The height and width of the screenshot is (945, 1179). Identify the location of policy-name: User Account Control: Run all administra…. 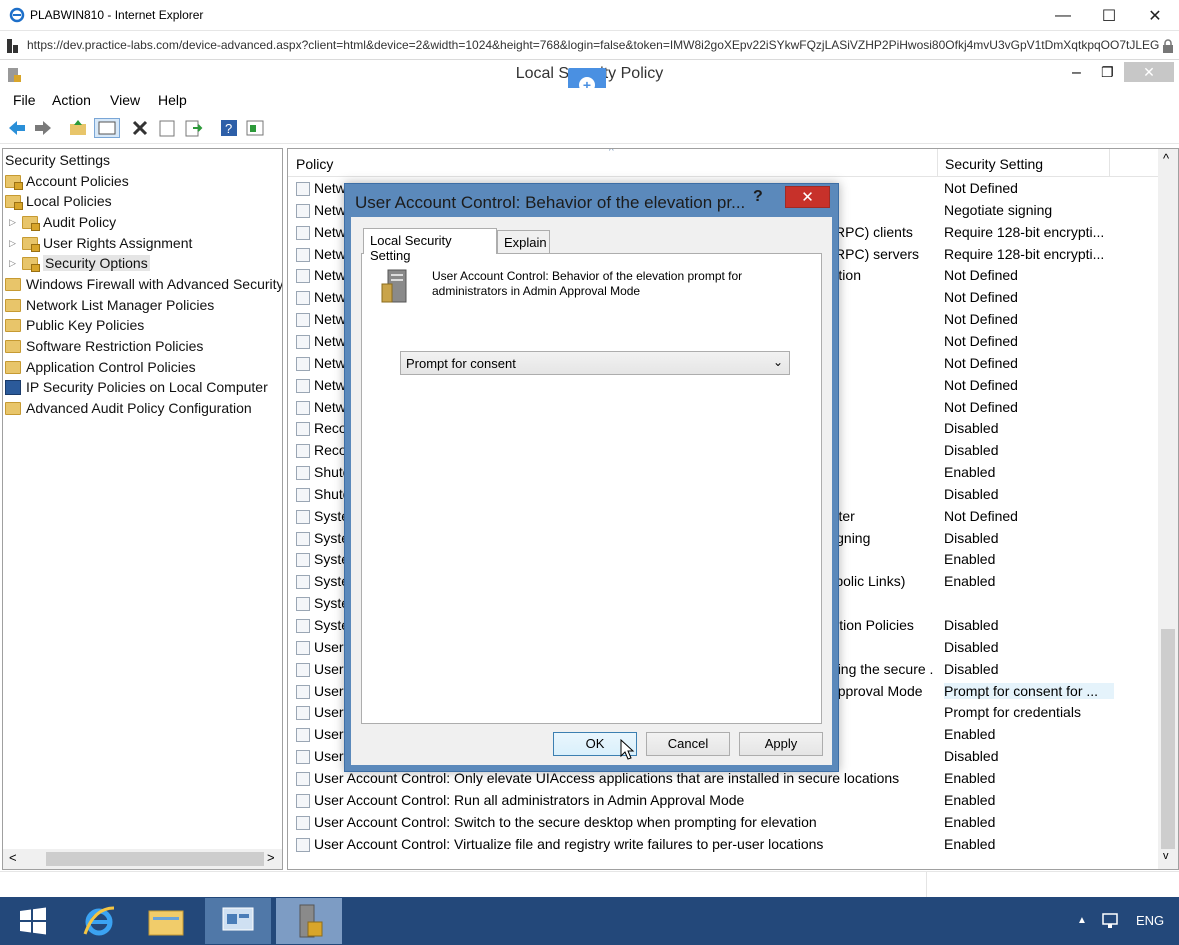
(529, 799).